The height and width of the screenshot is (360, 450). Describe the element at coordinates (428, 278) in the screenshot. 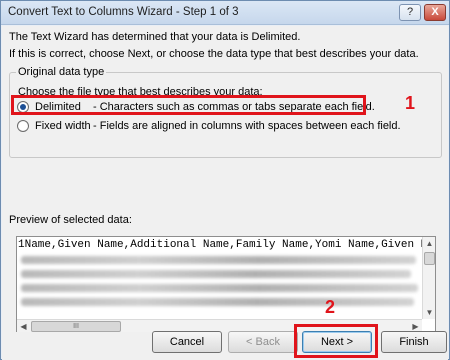

I see `preview-vertical-scrollbar: ▲ ▼` at that location.